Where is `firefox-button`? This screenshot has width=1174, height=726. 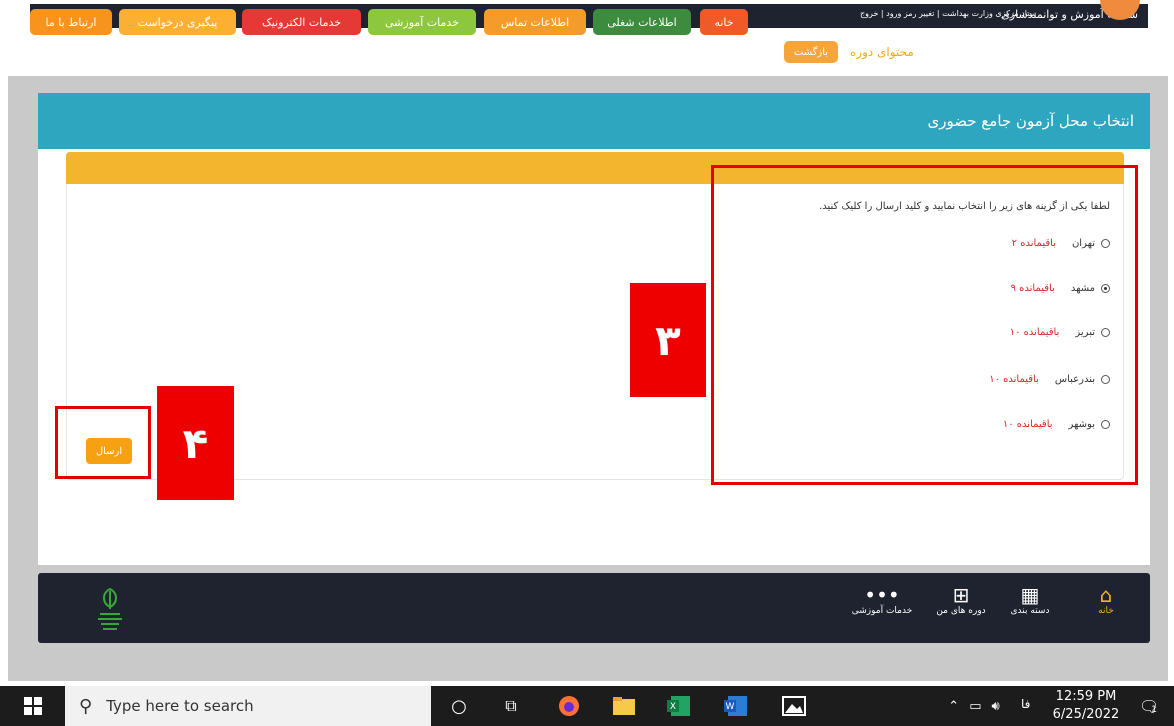
firefox-button is located at coordinates (569, 706).